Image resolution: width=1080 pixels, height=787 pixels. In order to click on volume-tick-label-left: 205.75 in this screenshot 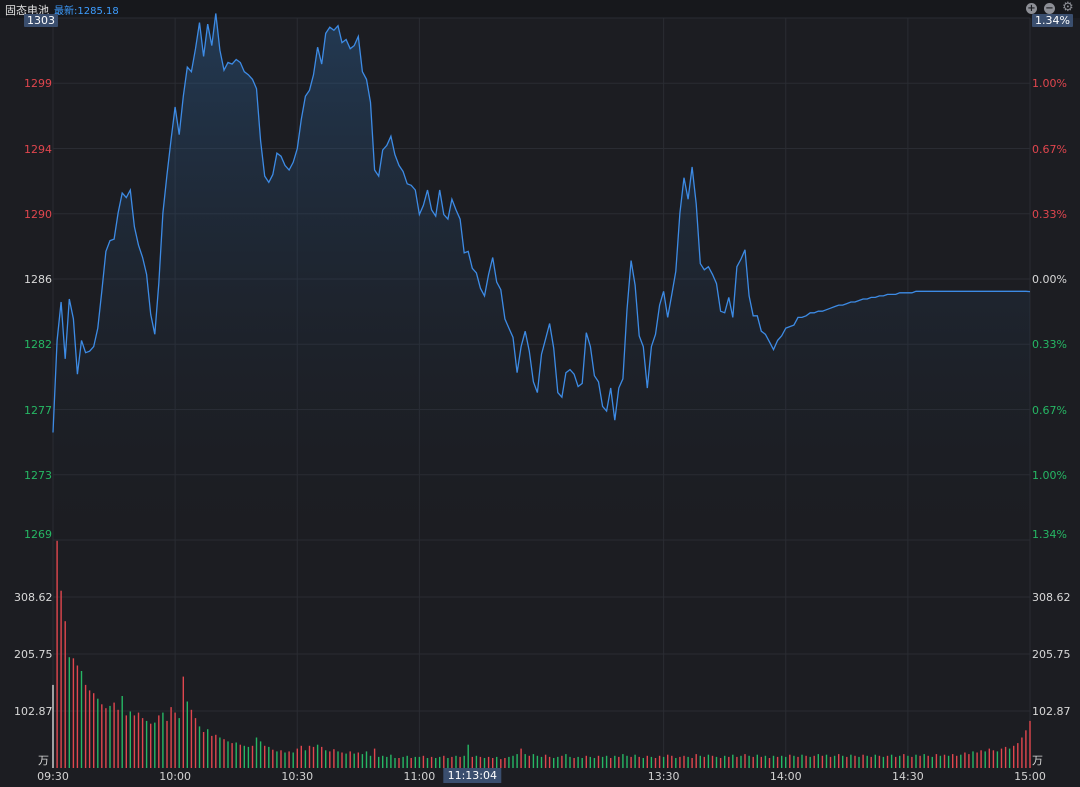, I will do `click(33, 654)`.